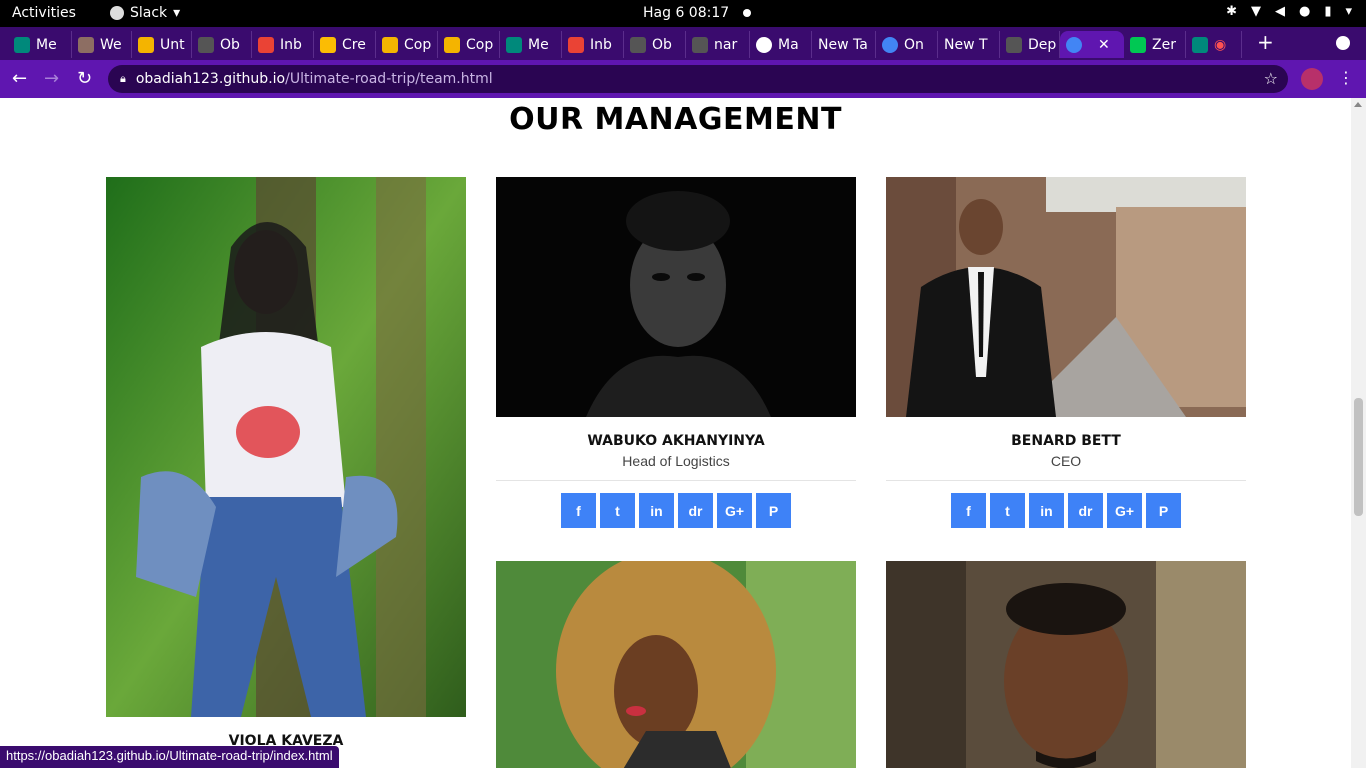  What do you see at coordinates (102, 44) in the screenshot?
I see `tab: We` at bounding box center [102, 44].